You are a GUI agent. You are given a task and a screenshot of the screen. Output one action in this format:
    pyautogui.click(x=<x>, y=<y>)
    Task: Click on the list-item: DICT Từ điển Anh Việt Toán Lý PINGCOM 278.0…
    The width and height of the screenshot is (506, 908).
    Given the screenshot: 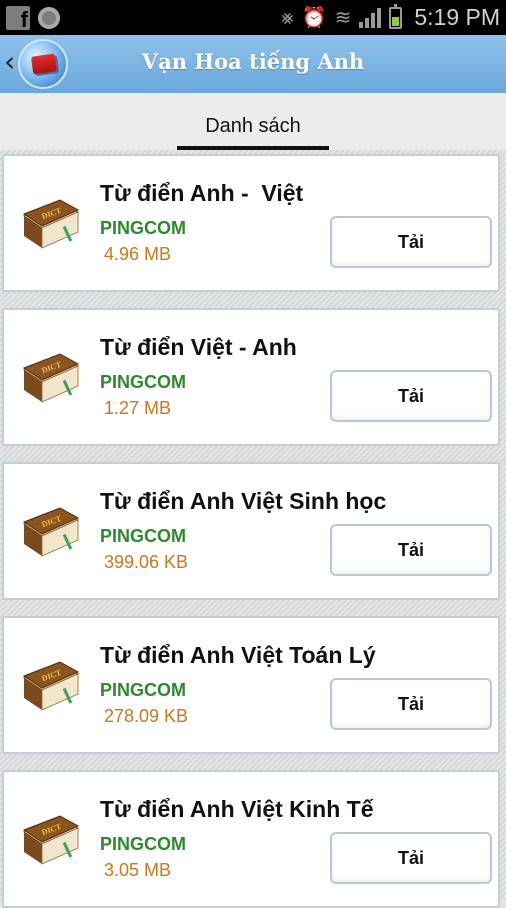 What is the action you would take?
    pyautogui.click(x=251, y=685)
    